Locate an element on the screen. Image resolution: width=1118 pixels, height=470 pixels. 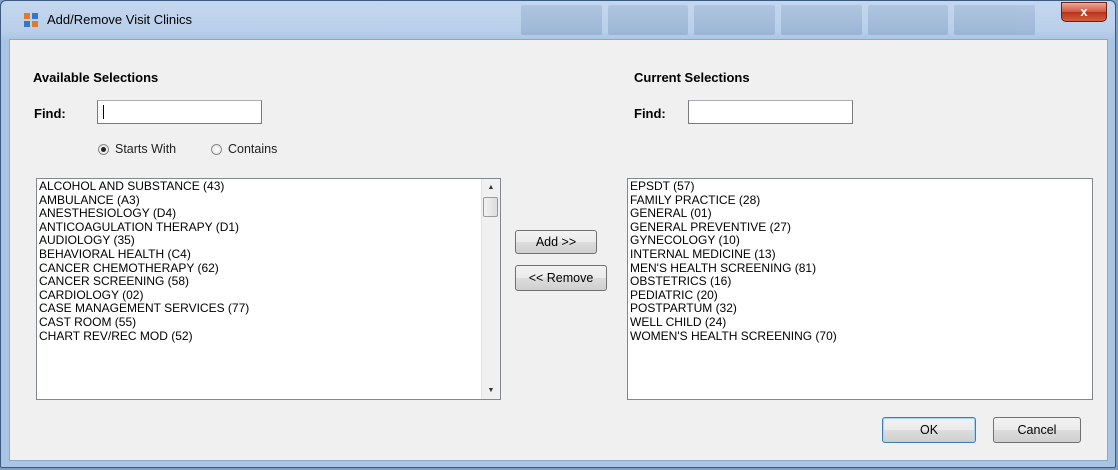
window-title: Add/Remove Visit Clinics is located at coordinates (119, 19).